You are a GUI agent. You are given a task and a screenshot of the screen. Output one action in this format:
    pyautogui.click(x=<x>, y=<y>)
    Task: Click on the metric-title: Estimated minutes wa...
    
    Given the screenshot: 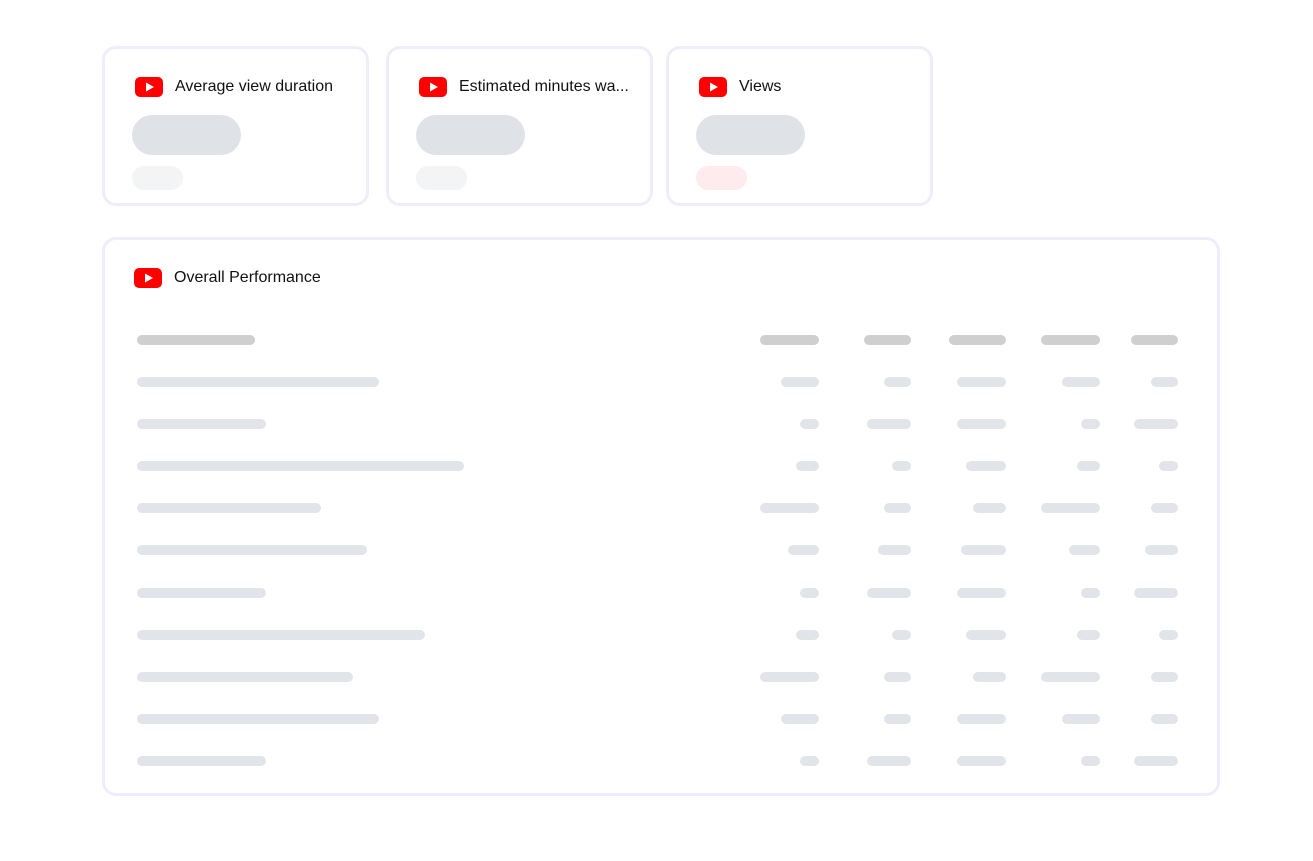 What is the action you would take?
    pyautogui.click(x=544, y=86)
    